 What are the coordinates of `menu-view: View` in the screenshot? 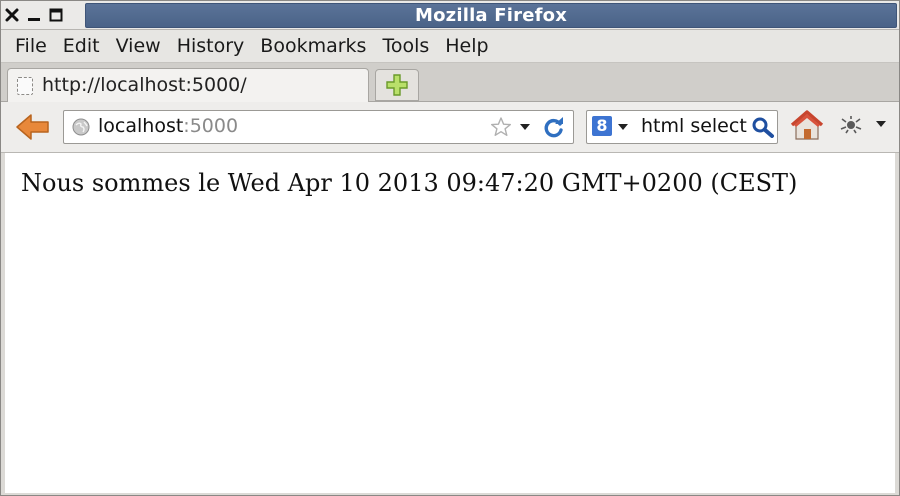 It's located at (138, 46).